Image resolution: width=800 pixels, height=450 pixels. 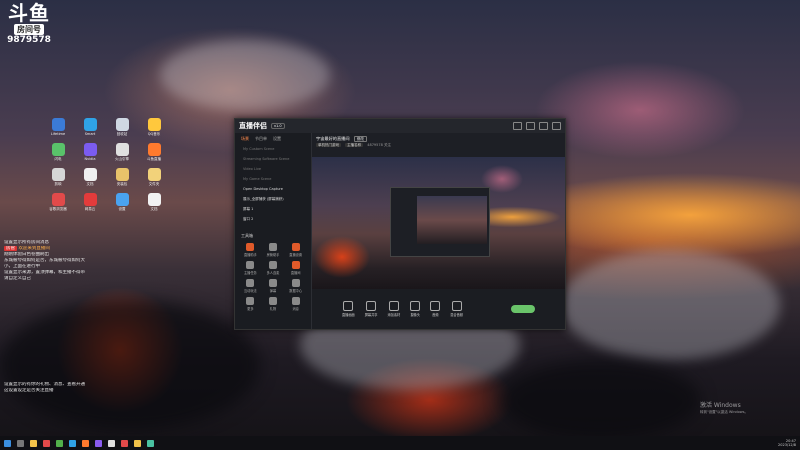 I want to click on desktop-icon: Lifetime, so click(x=58, y=127).